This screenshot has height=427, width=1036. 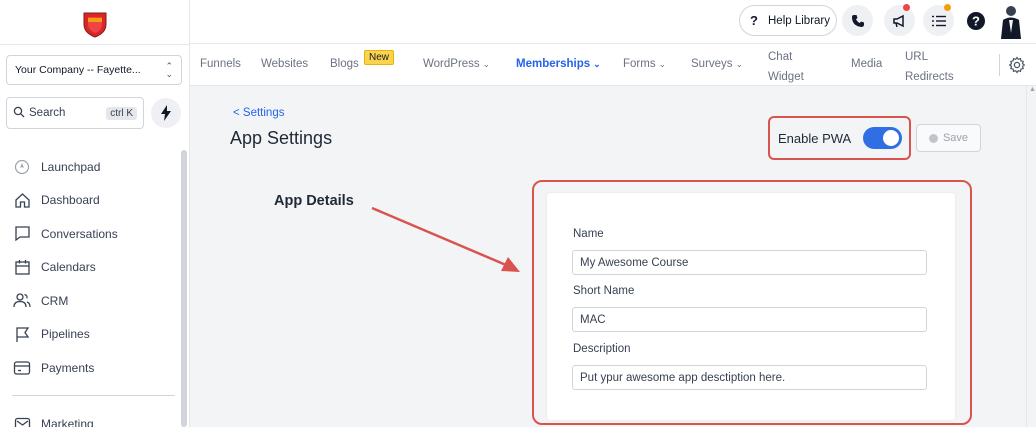 I want to click on section-title: App Details, so click(x=314, y=201).